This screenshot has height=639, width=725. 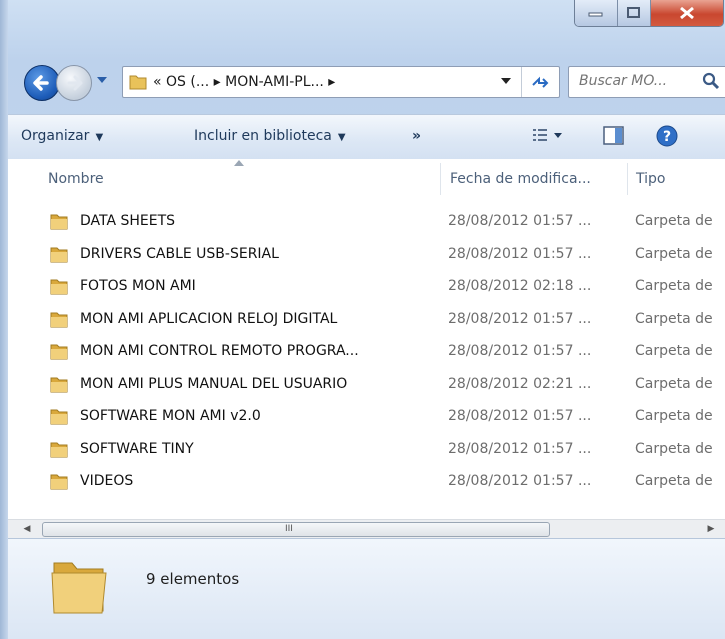 I want to click on refresh-button, so click(x=539, y=82).